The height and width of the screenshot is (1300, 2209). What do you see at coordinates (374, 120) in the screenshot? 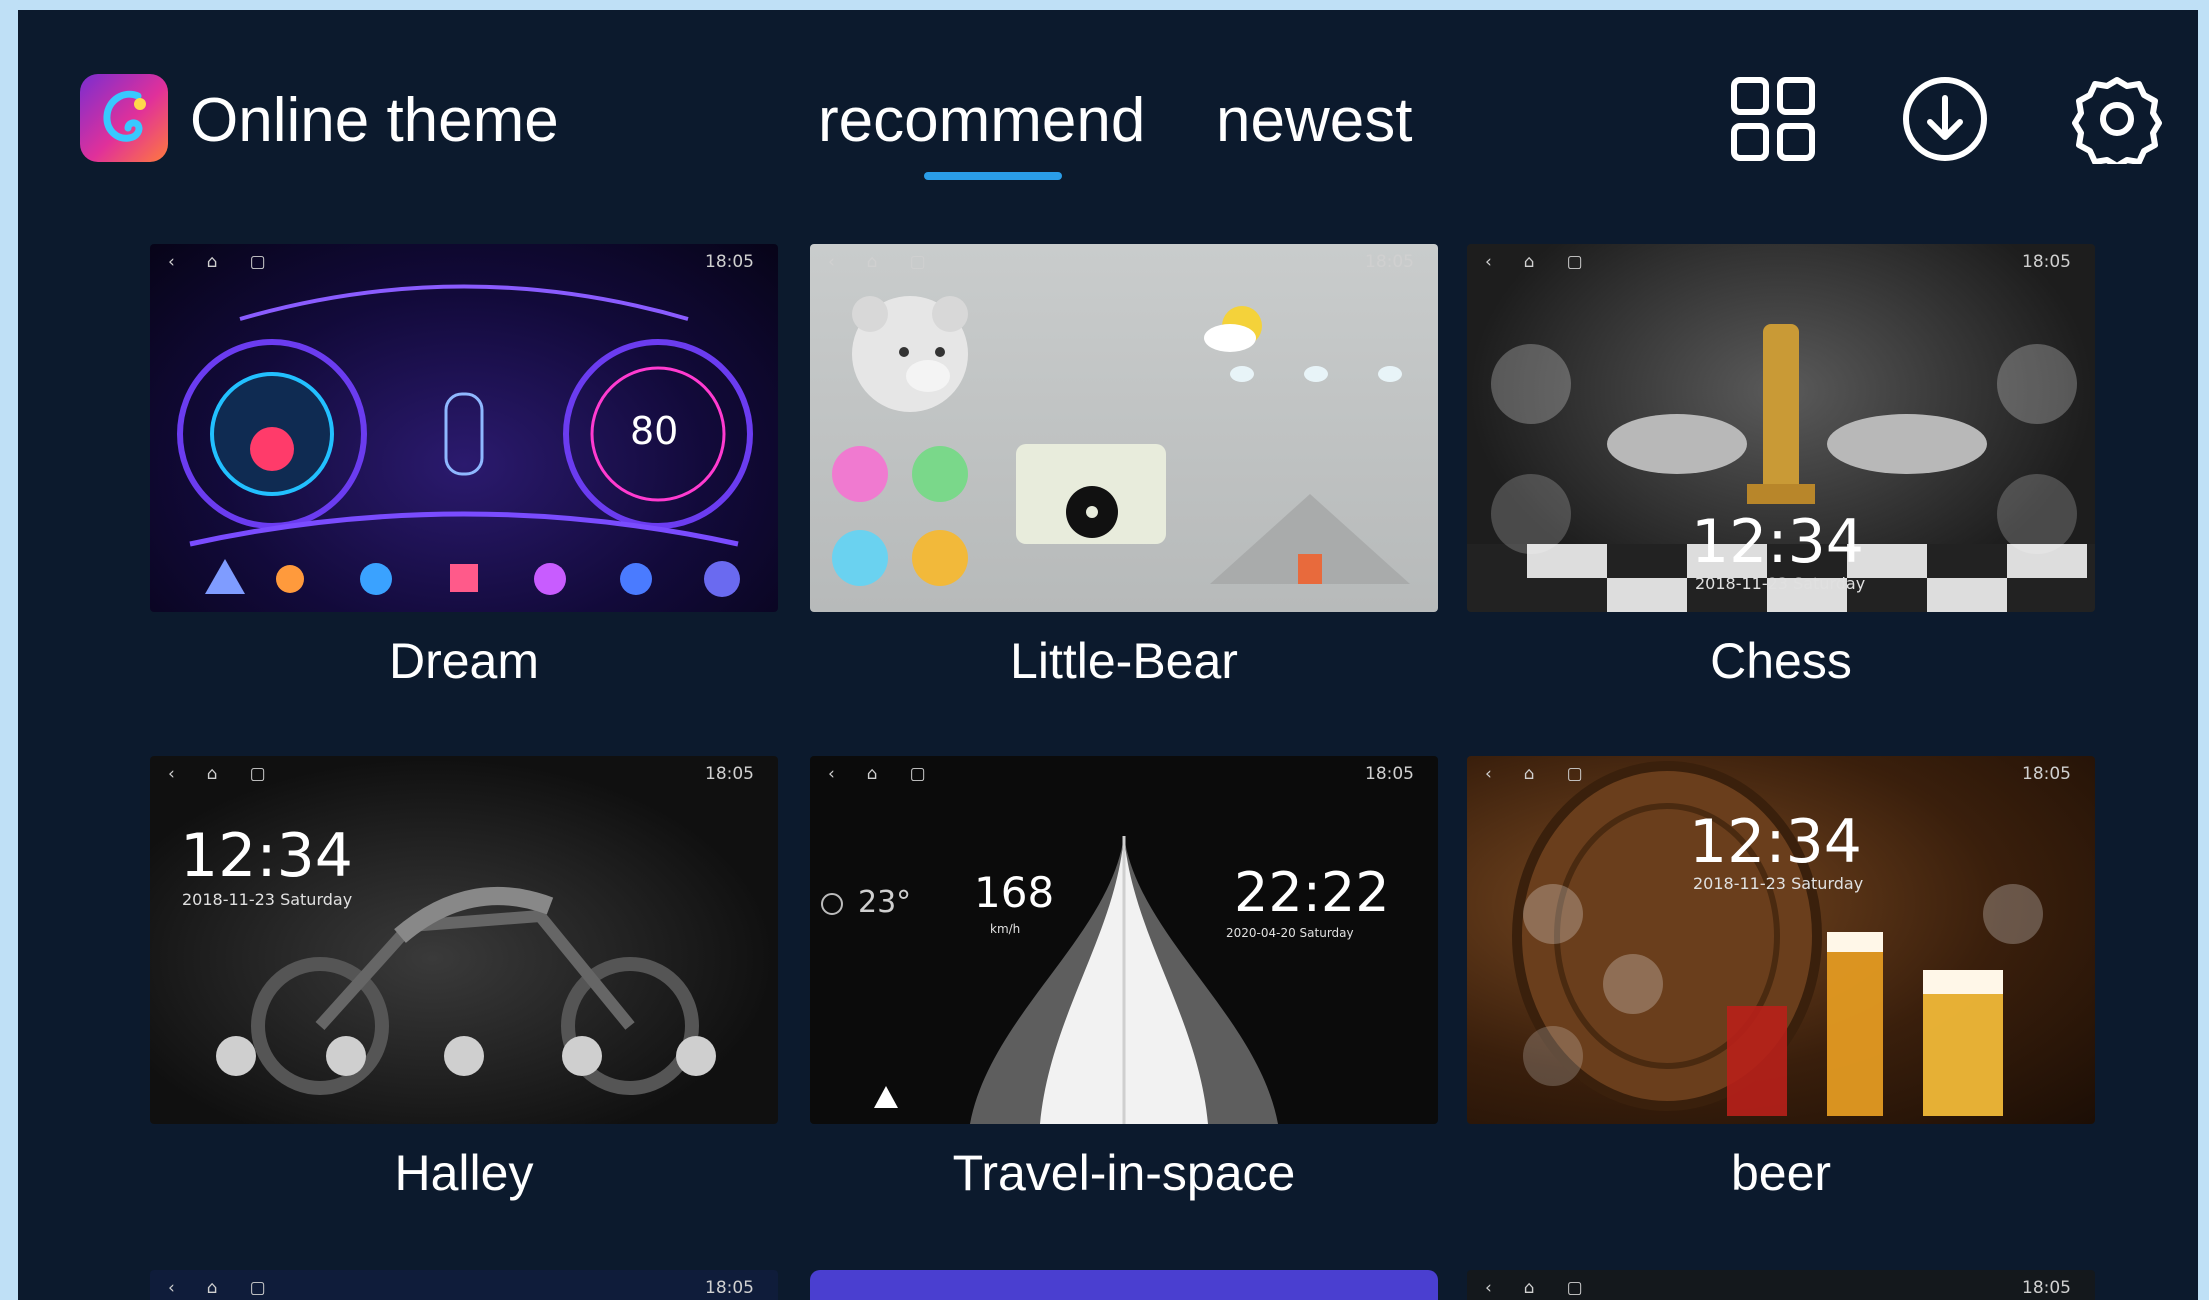
I see `app-title: Online theme` at bounding box center [374, 120].